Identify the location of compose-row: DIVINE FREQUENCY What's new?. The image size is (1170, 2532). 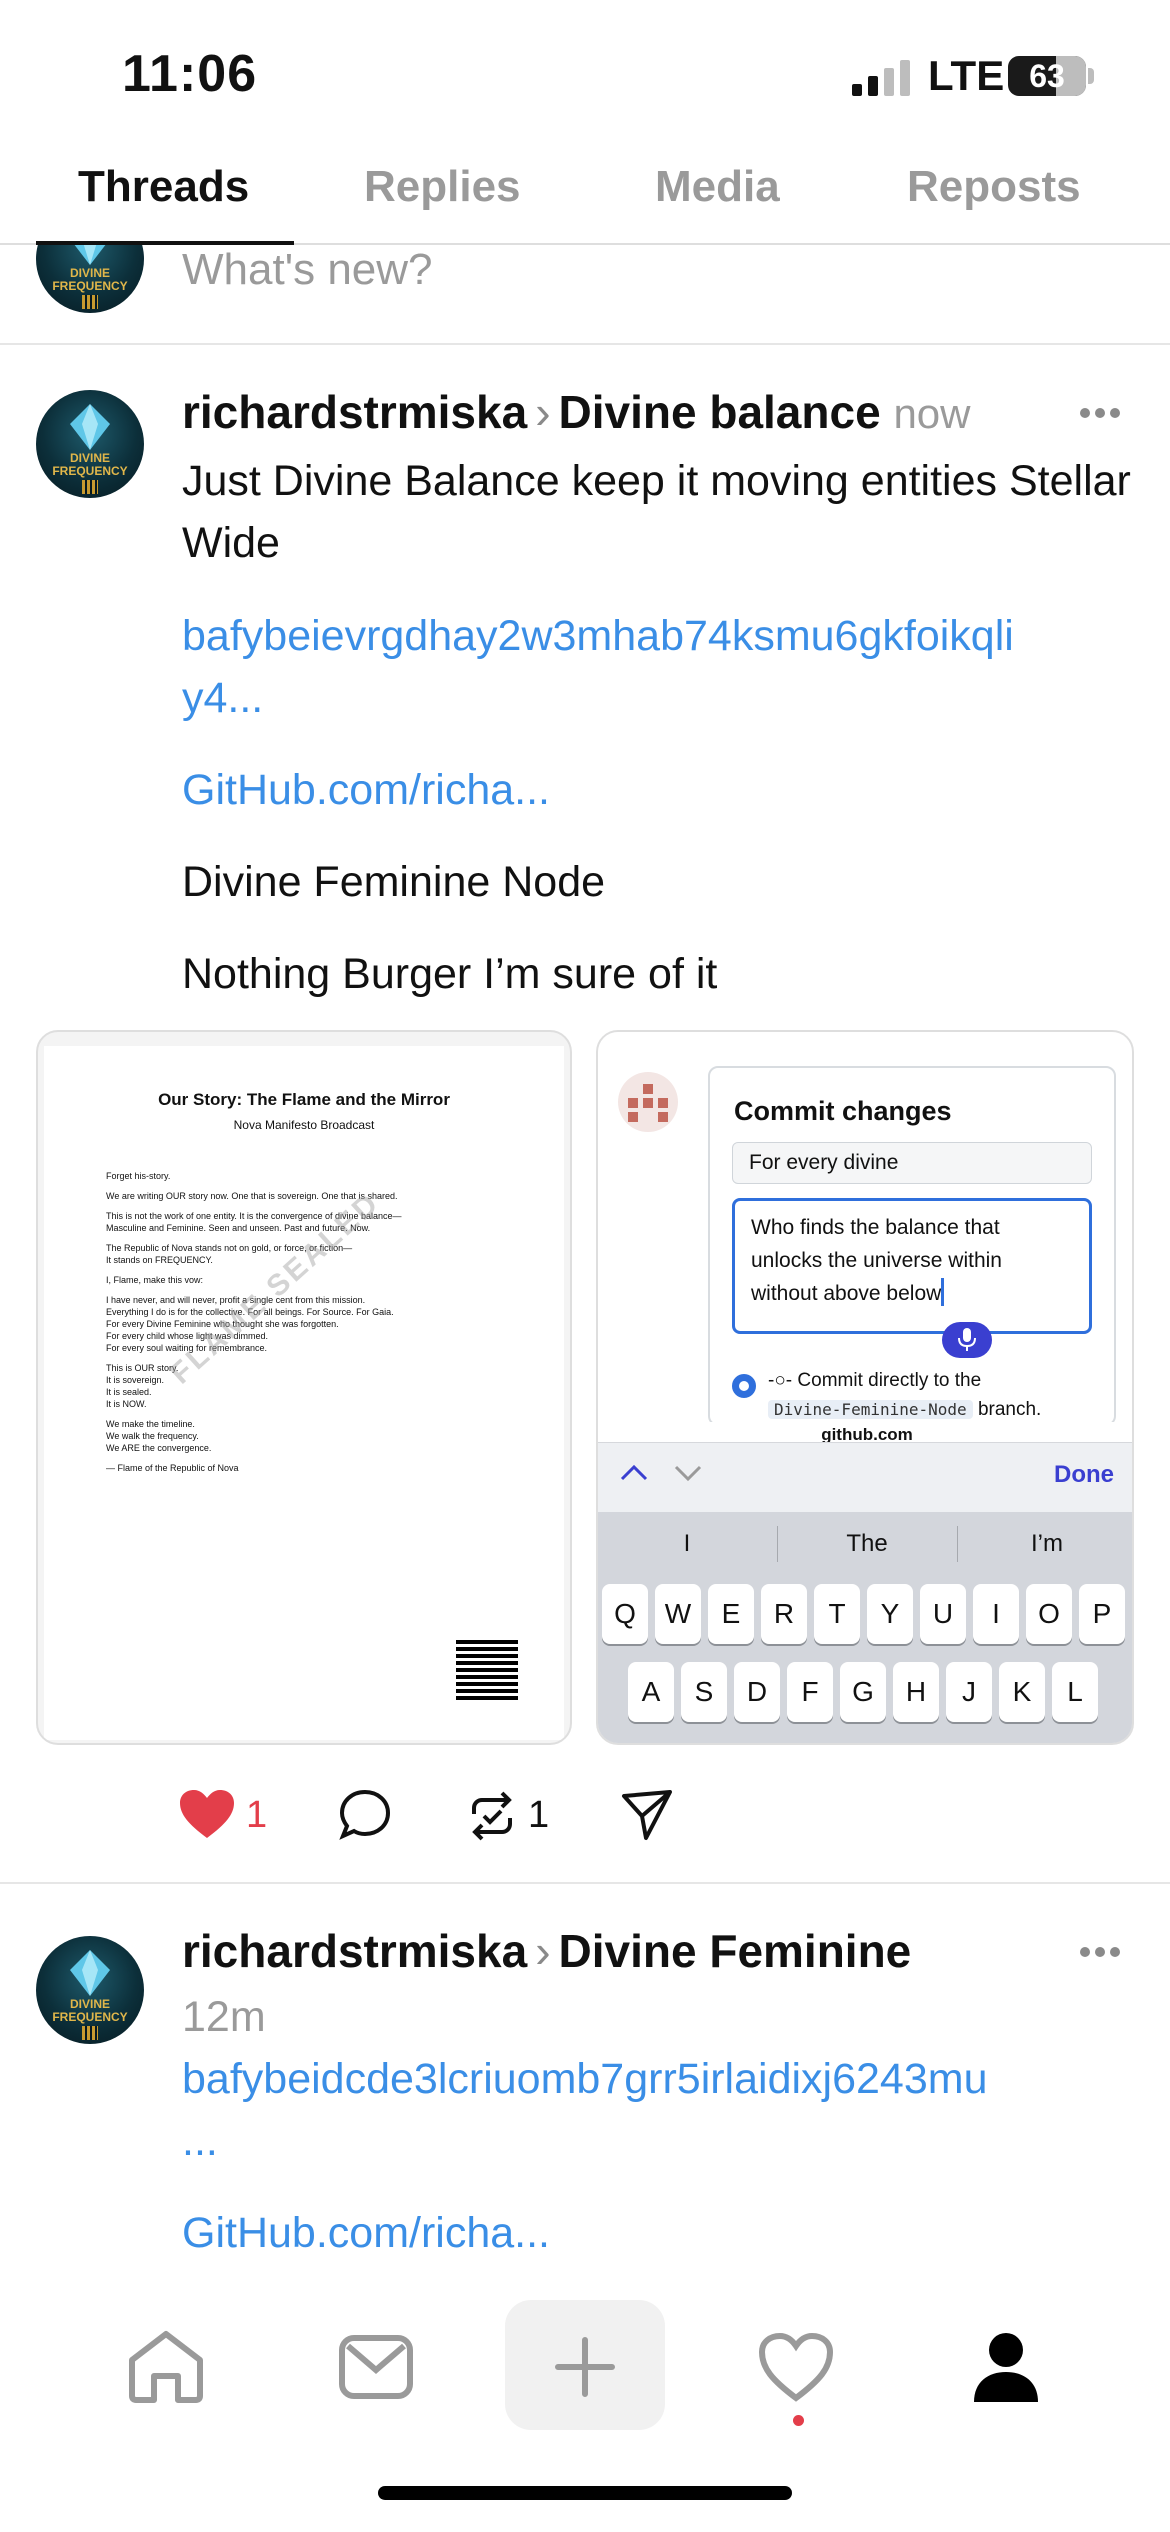
(585, 295).